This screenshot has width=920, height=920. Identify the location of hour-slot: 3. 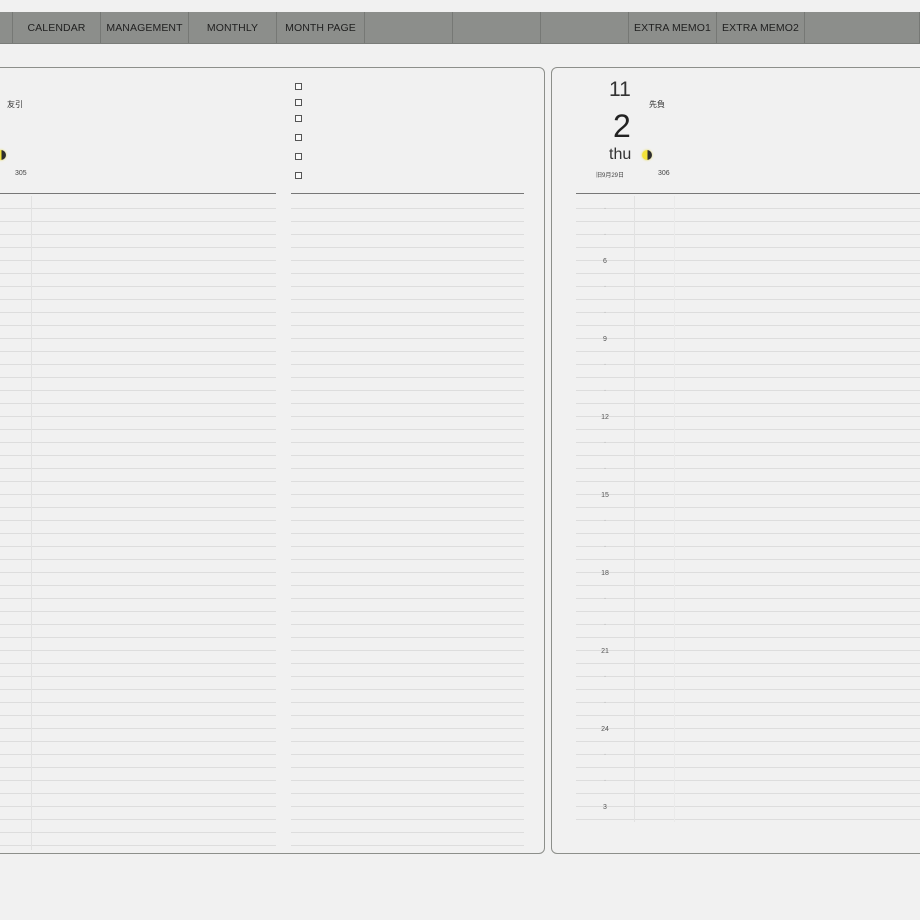
(605, 807).